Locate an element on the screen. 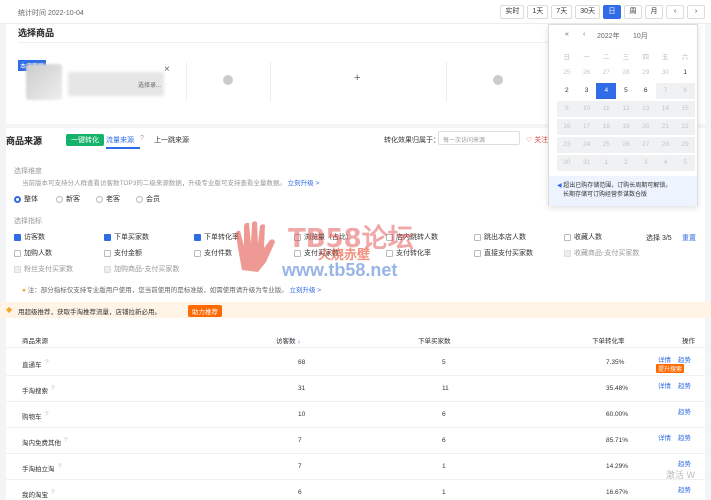 The width and height of the screenshot is (711, 500). prev-year-icon: « is located at coordinates (567, 34).